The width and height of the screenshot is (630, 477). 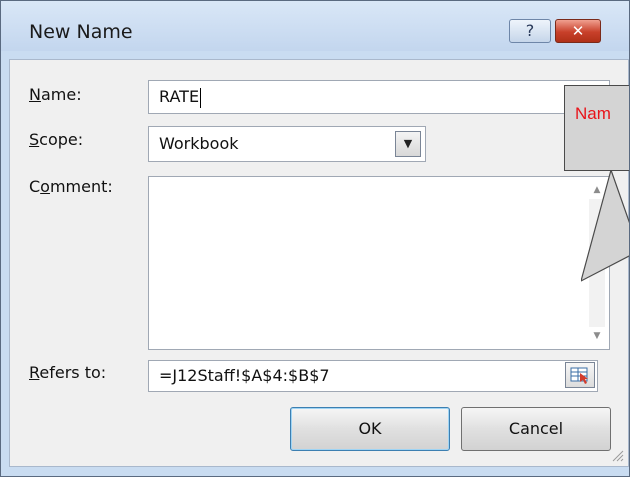 What do you see at coordinates (379, 97) in the screenshot?
I see `name-input: RATE` at bounding box center [379, 97].